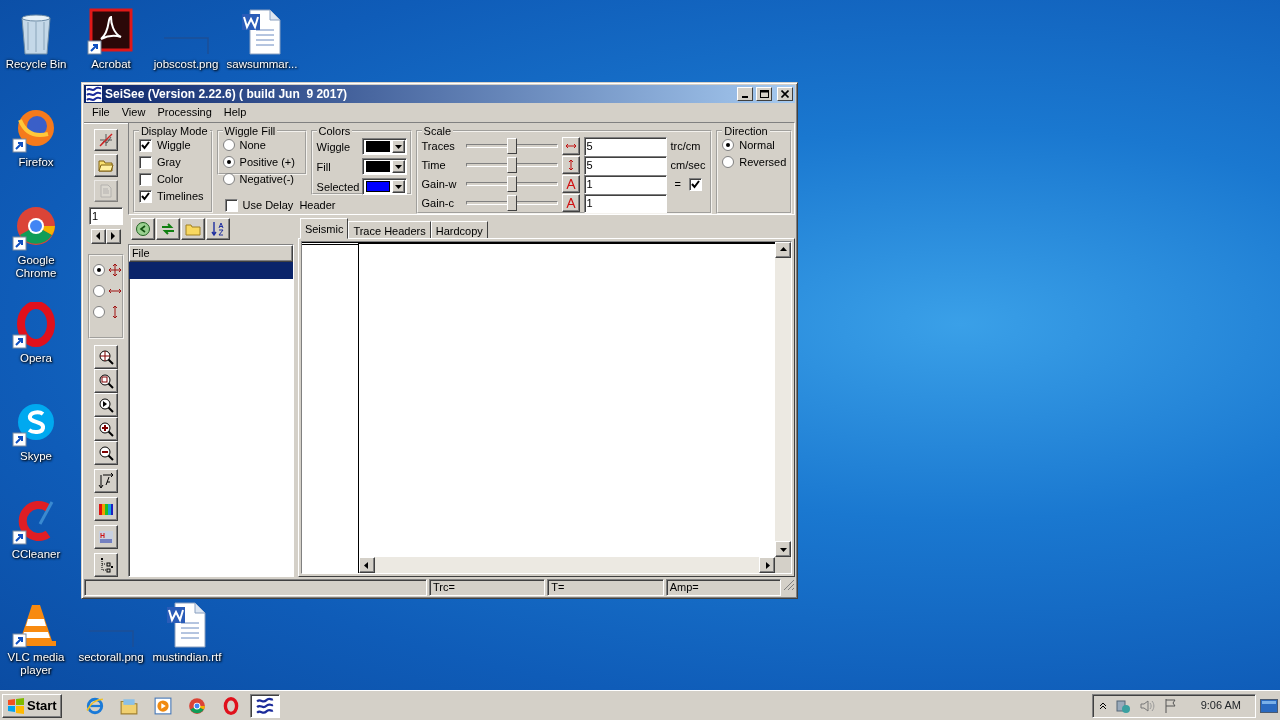 The image size is (1280, 720). I want to click on move-arrows-icon, so click(114, 270).